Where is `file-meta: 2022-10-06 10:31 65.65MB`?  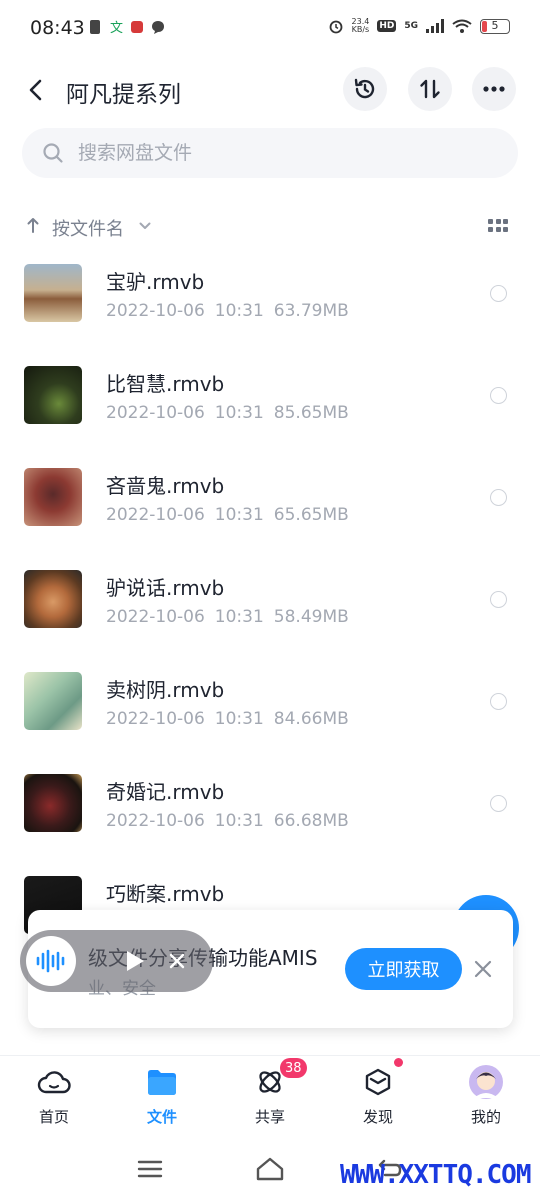 file-meta: 2022-10-06 10:31 65.65MB is located at coordinates (227, 515).